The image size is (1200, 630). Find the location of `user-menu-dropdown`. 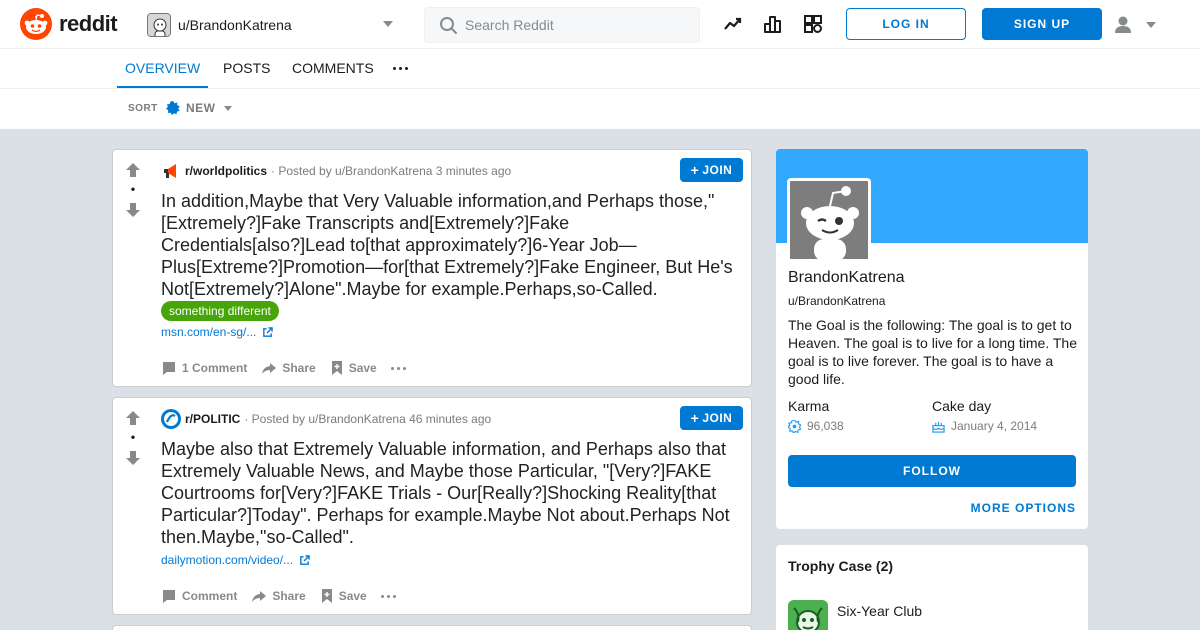

user-menu-dropdown is located at coordinates (1137, 25).